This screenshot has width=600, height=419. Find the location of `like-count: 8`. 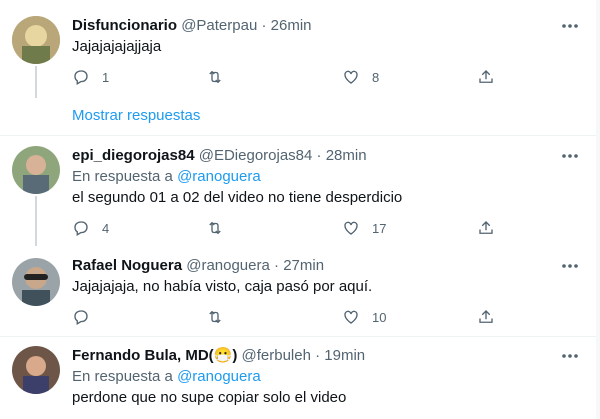

like-count: 8 is located at coordinates (376, 77).